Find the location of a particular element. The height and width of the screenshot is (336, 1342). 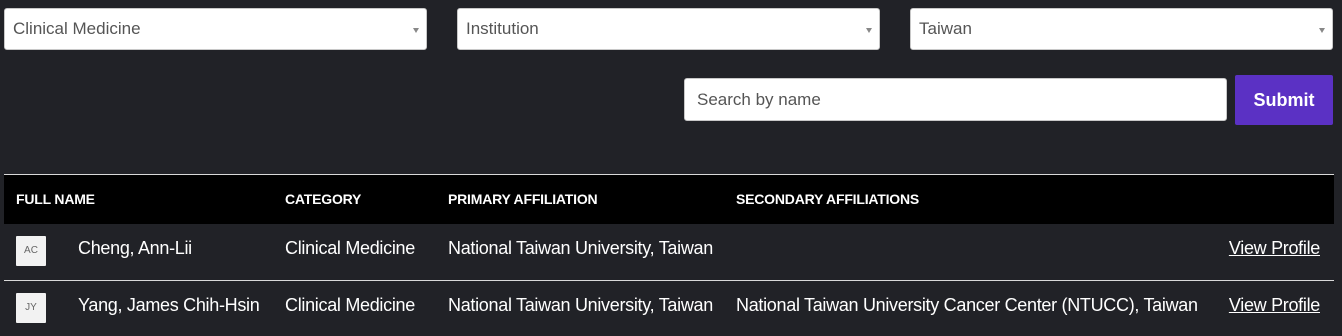

header-secondary-affiliations: SECONDARY AFFILIATIONS is located at coordinates (828, 199).